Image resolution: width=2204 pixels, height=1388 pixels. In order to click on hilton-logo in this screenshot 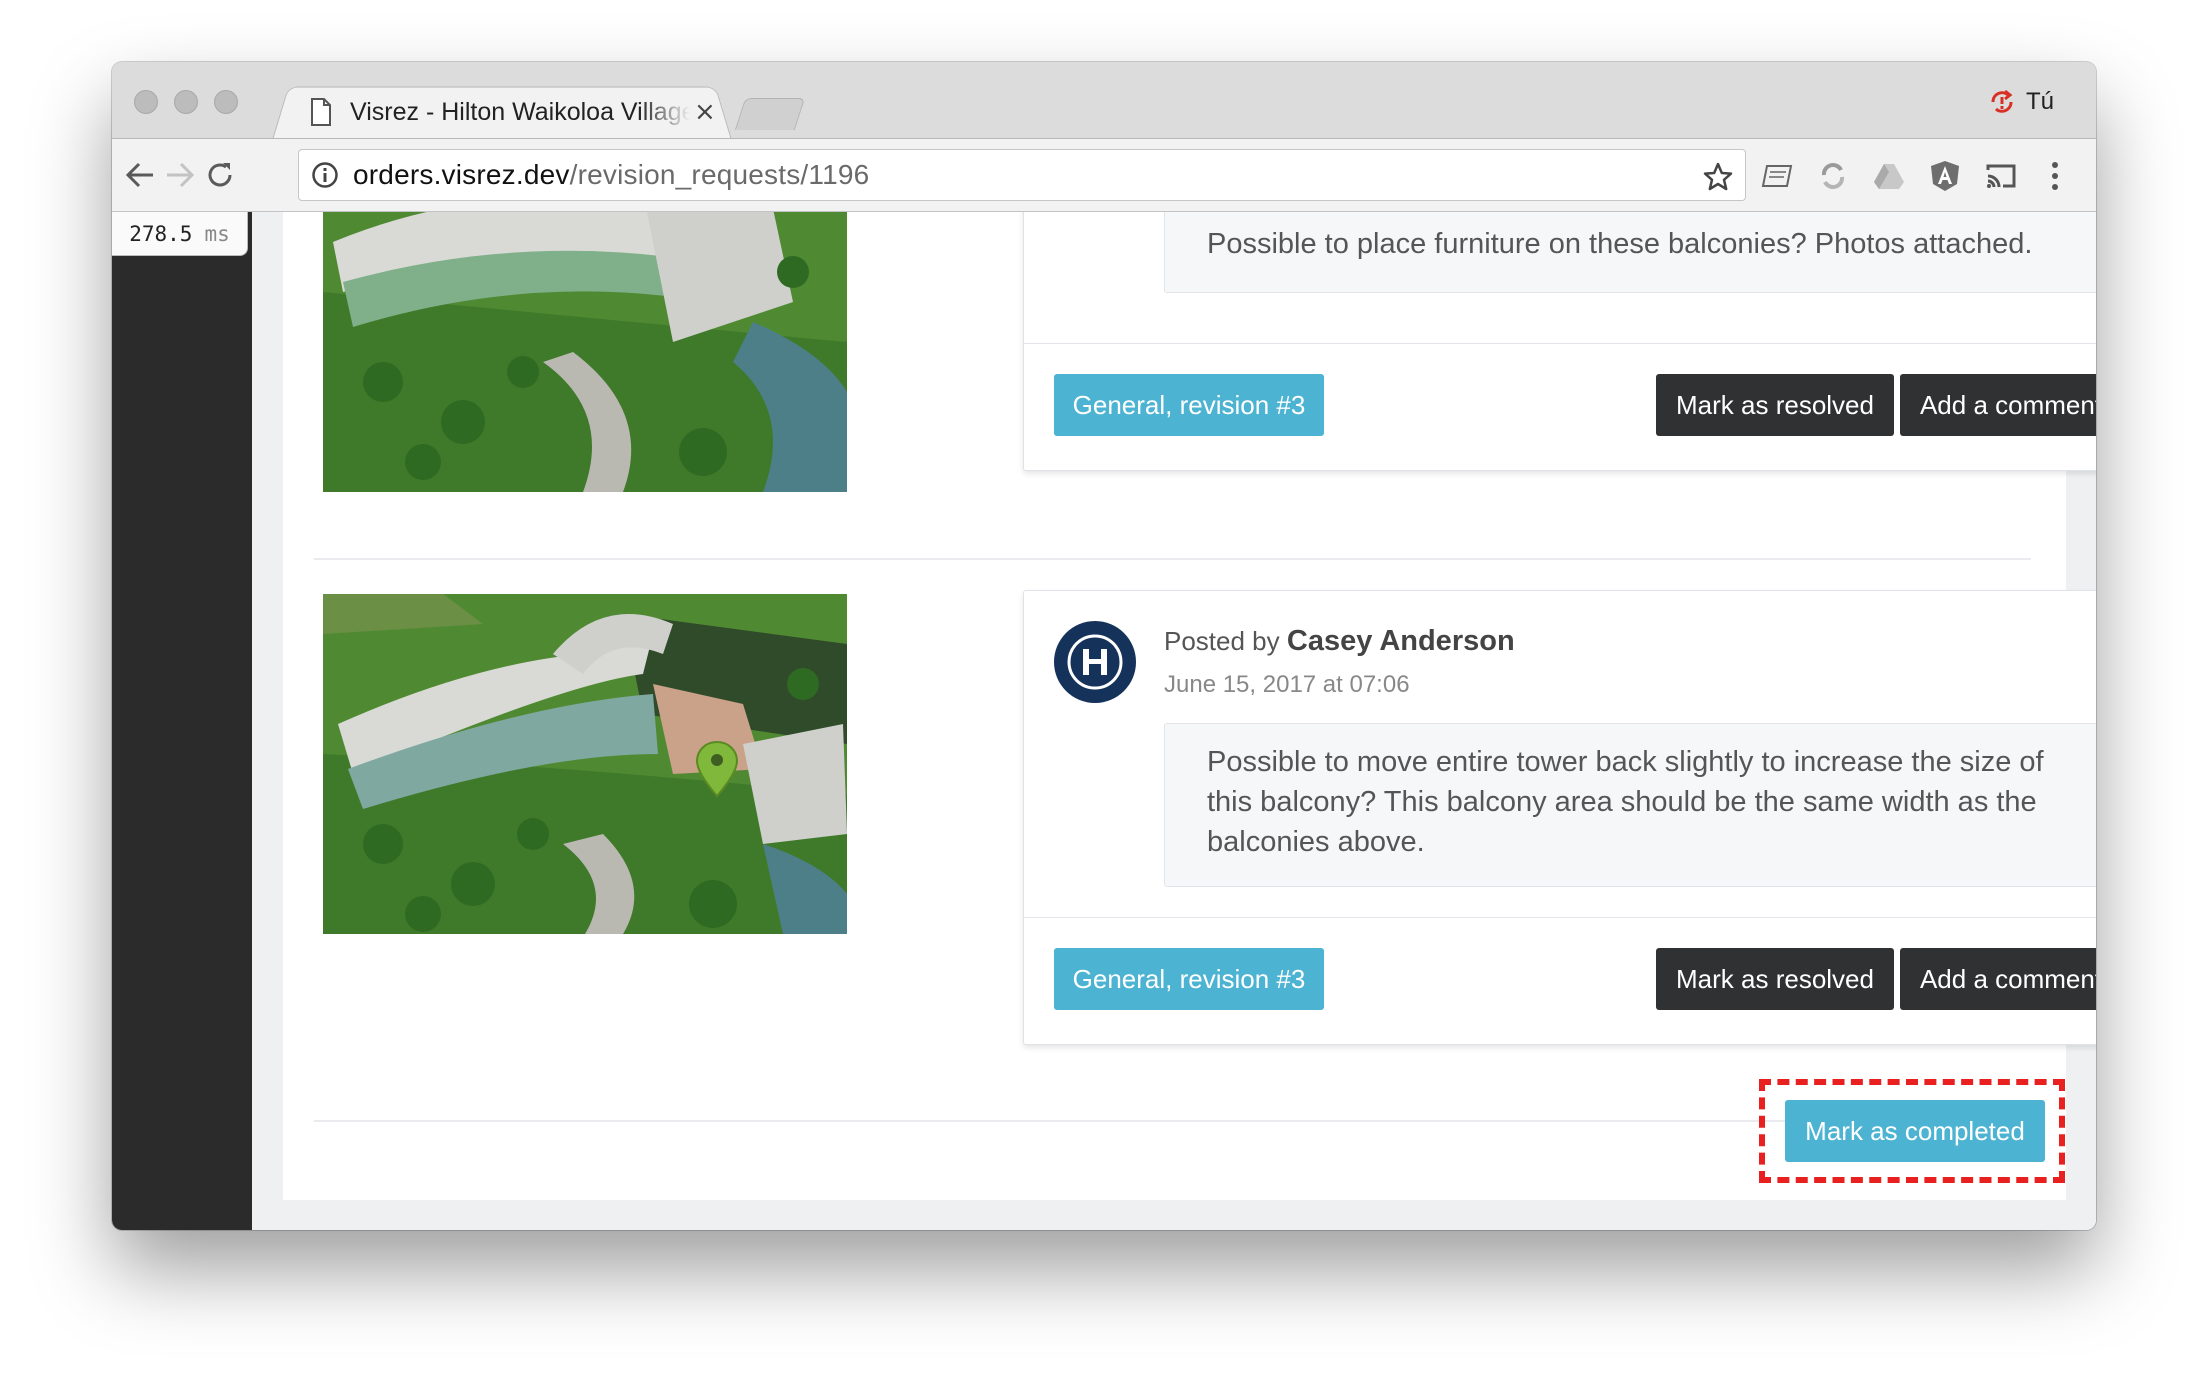, I will do `click(1095, 662)`.